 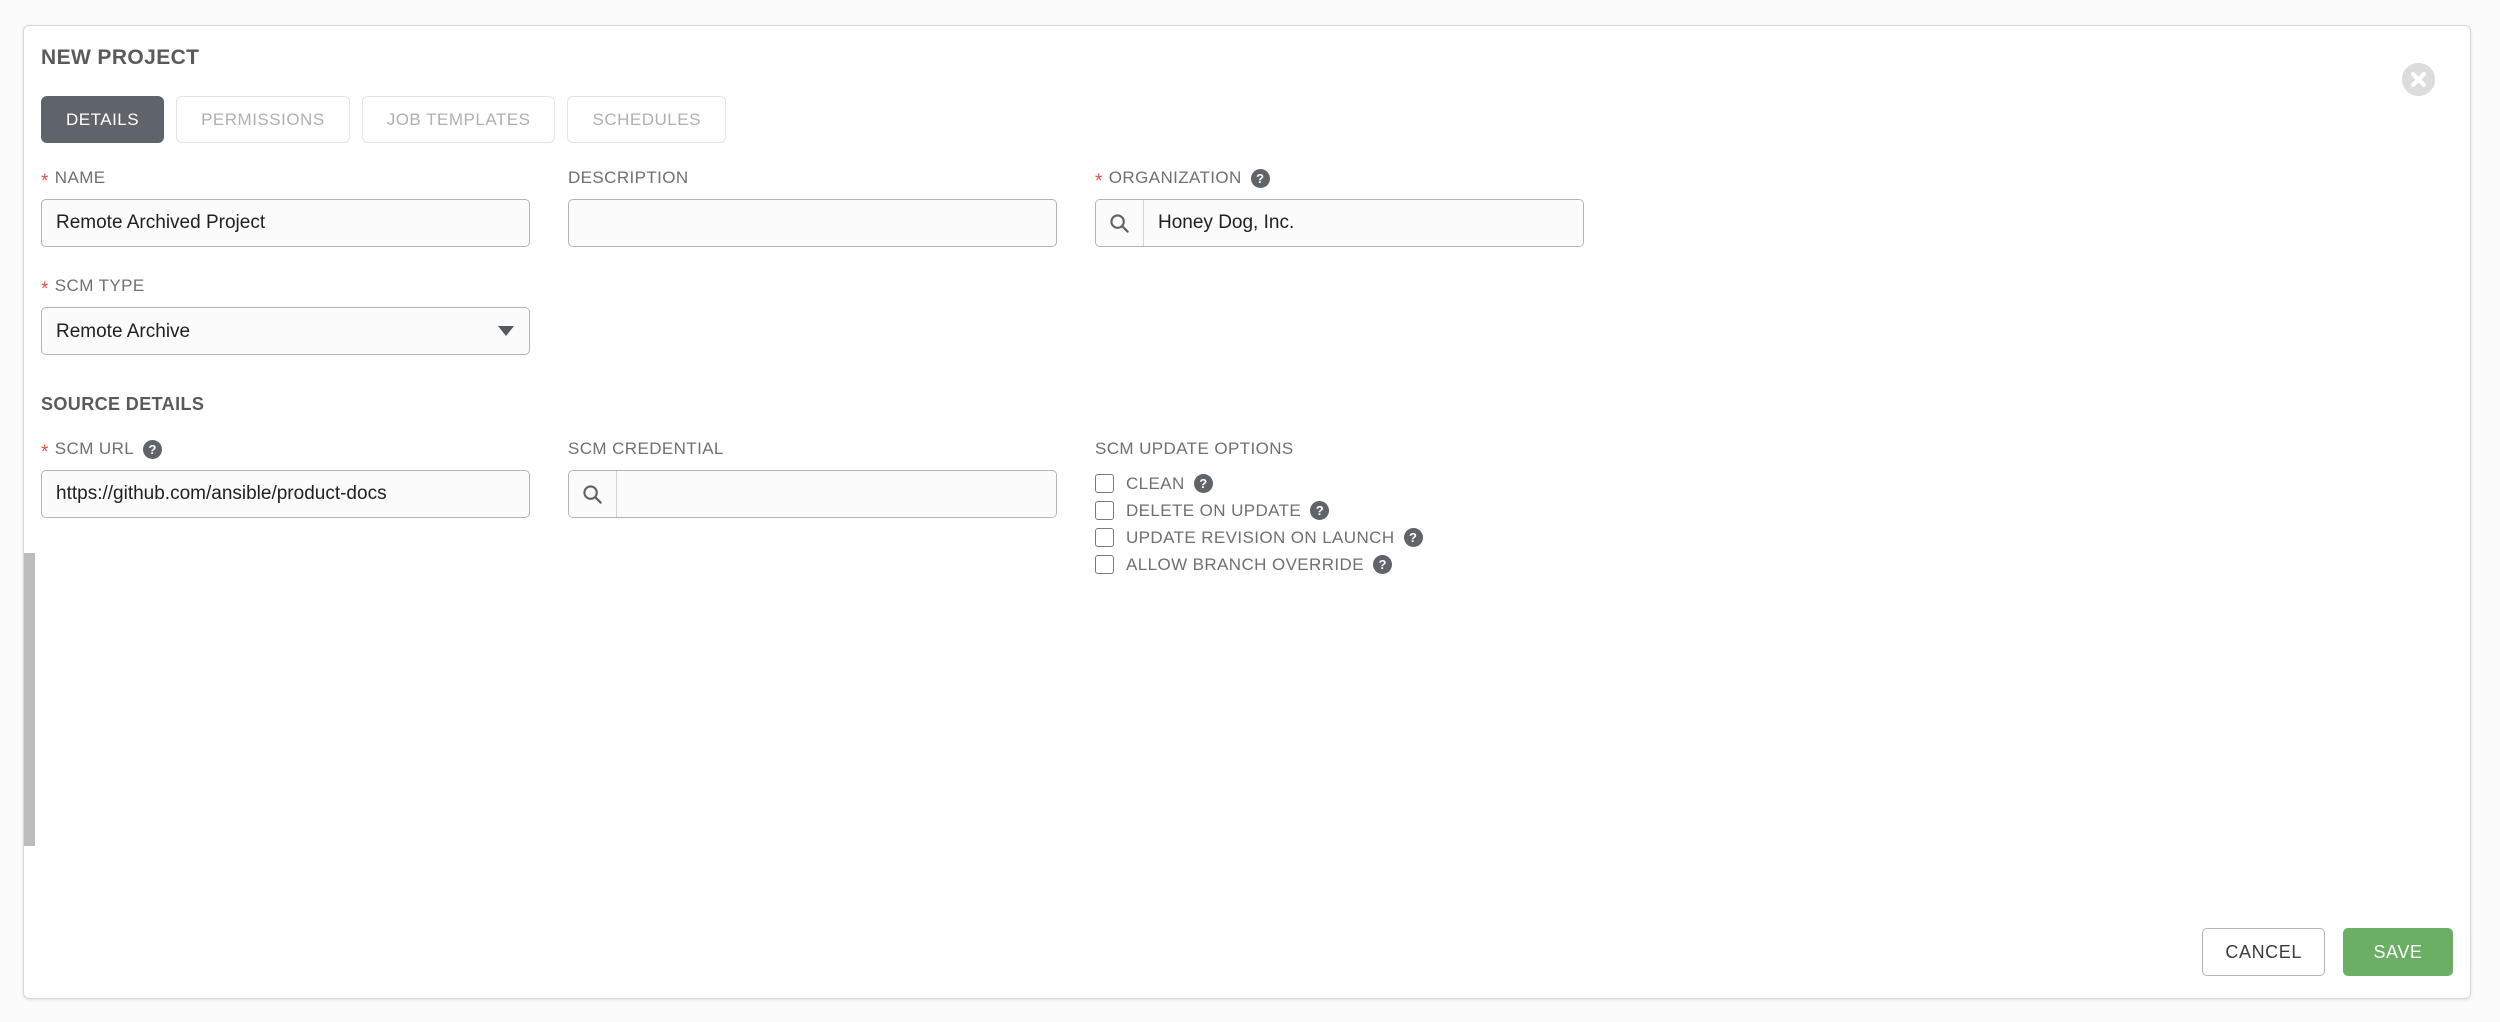 I want to click on form-actions: CANCEL SAVE, so click(x=2327, y=952).